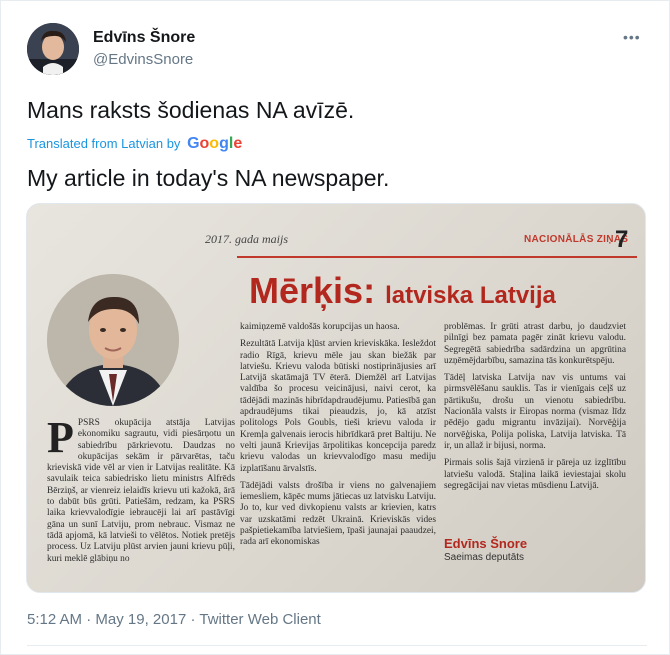 This screenshot has height=655, width=670. What do you see at coordinates (437, 257) in the screenshot?
I see `newspaper-rule` at bounding box center [437, 257].